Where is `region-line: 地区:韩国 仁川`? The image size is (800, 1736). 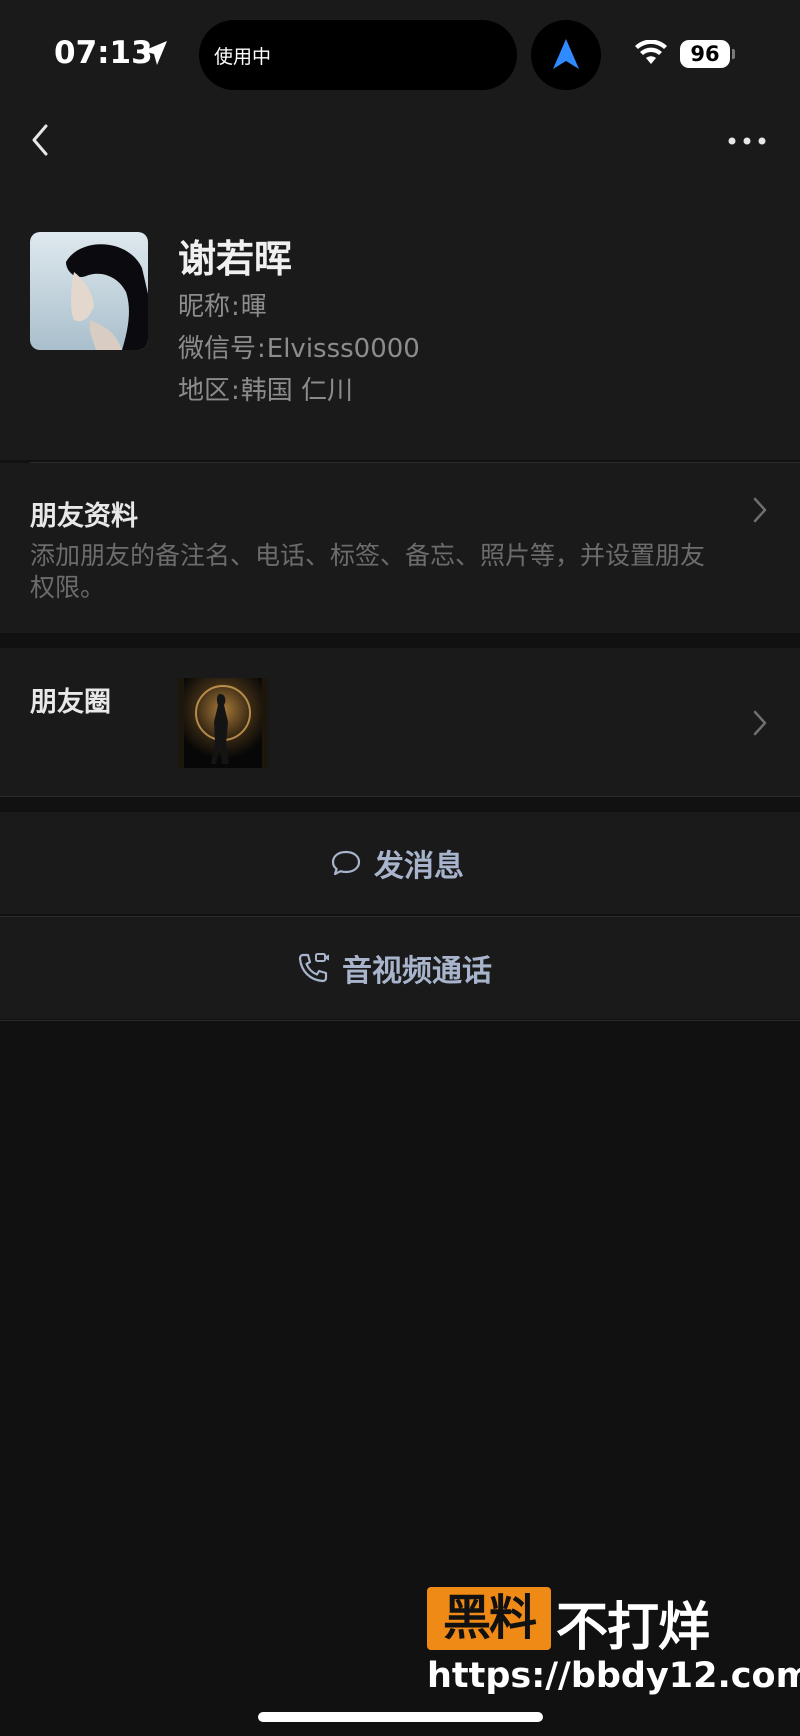
region-line: 地区:韩国 仁川 is located at coordinates (266, 391).